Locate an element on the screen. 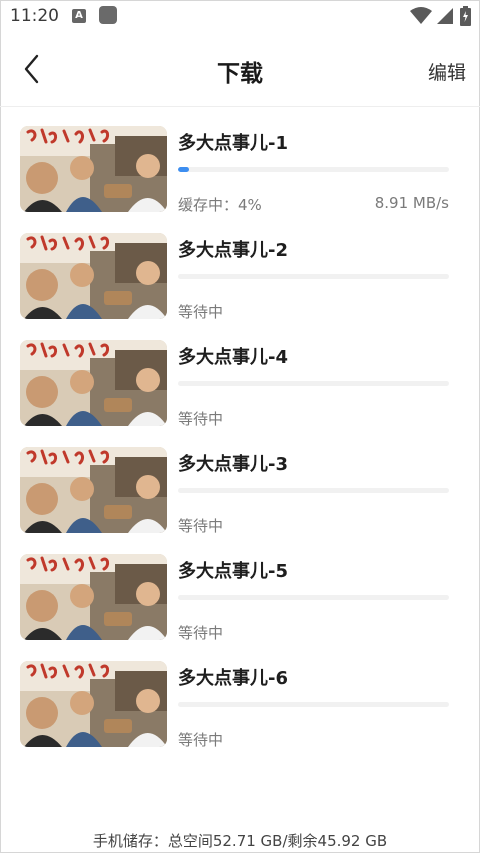  a-notification-icon: A is located at coordinates (79, 16).